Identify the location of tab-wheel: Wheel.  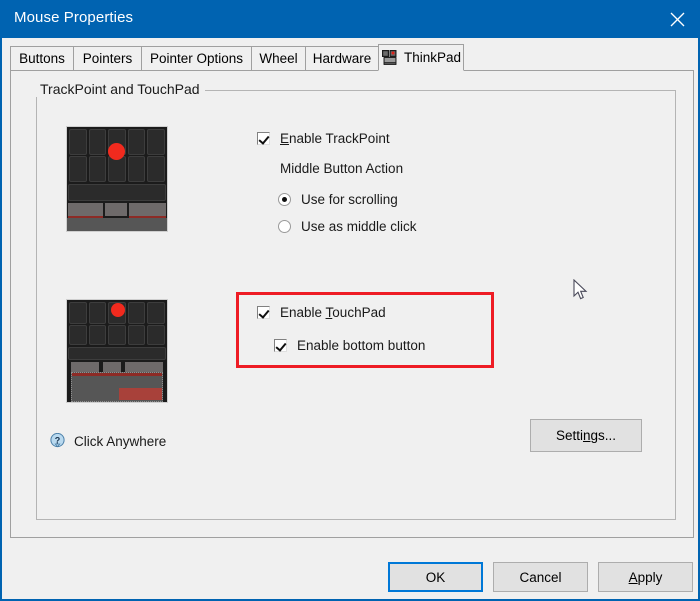
(278, 58).